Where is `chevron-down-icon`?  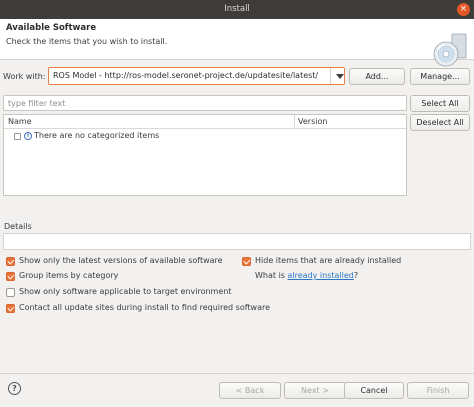 chevron-down-icon is located at coordinates (340, 76).